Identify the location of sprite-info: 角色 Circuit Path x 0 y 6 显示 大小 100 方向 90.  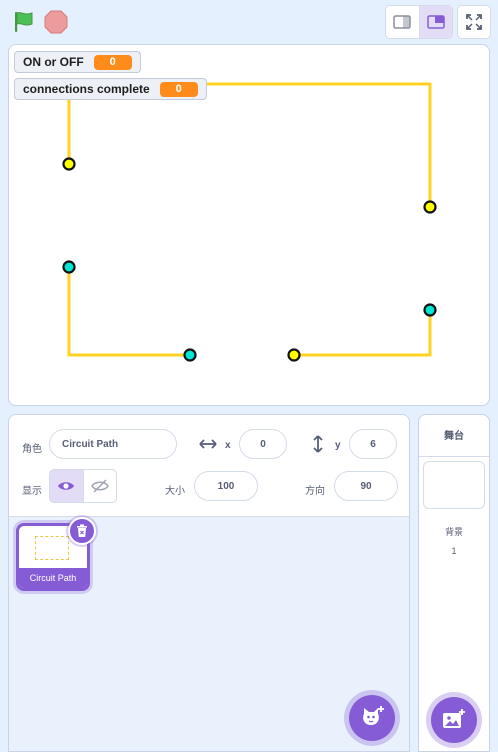
(209, 466).